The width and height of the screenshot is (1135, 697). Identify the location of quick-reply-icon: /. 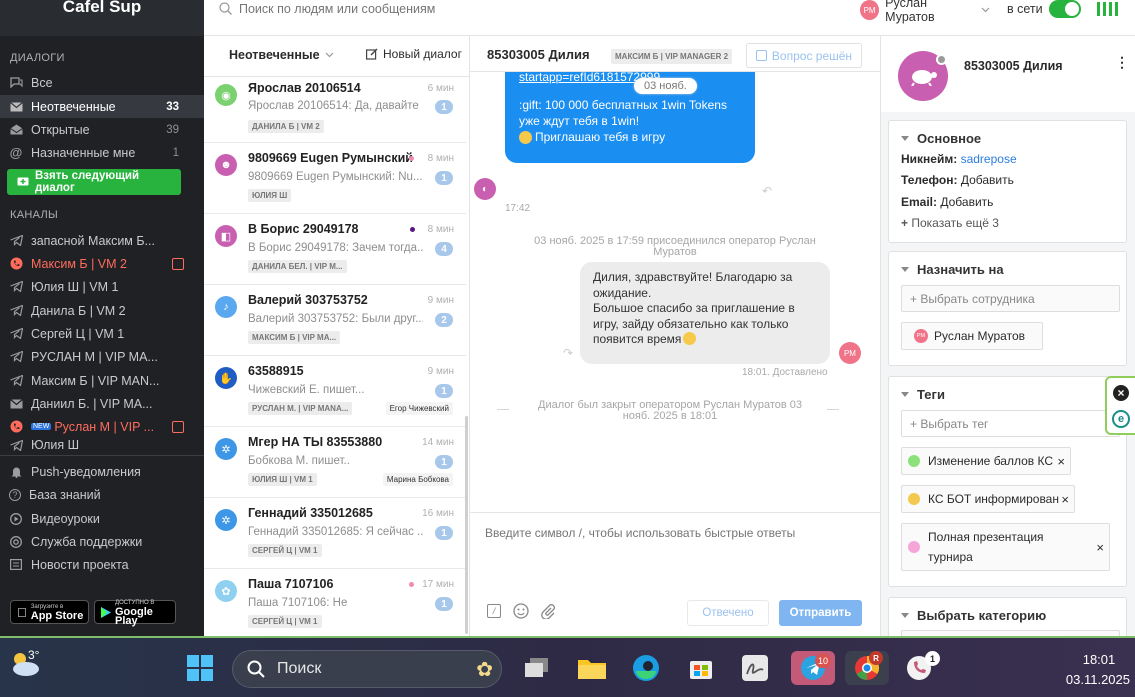
(494, 611).